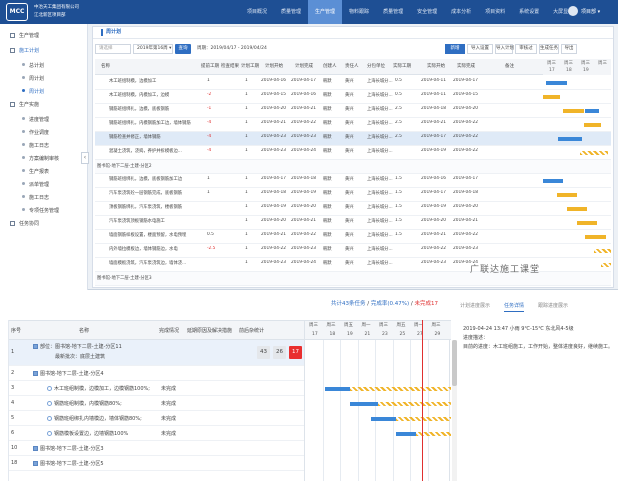 The image size is (618, 481). Describe the element at coordinates (303, 234) in the screenshot. I see `plan-finish: 2019-04-22` at that location.